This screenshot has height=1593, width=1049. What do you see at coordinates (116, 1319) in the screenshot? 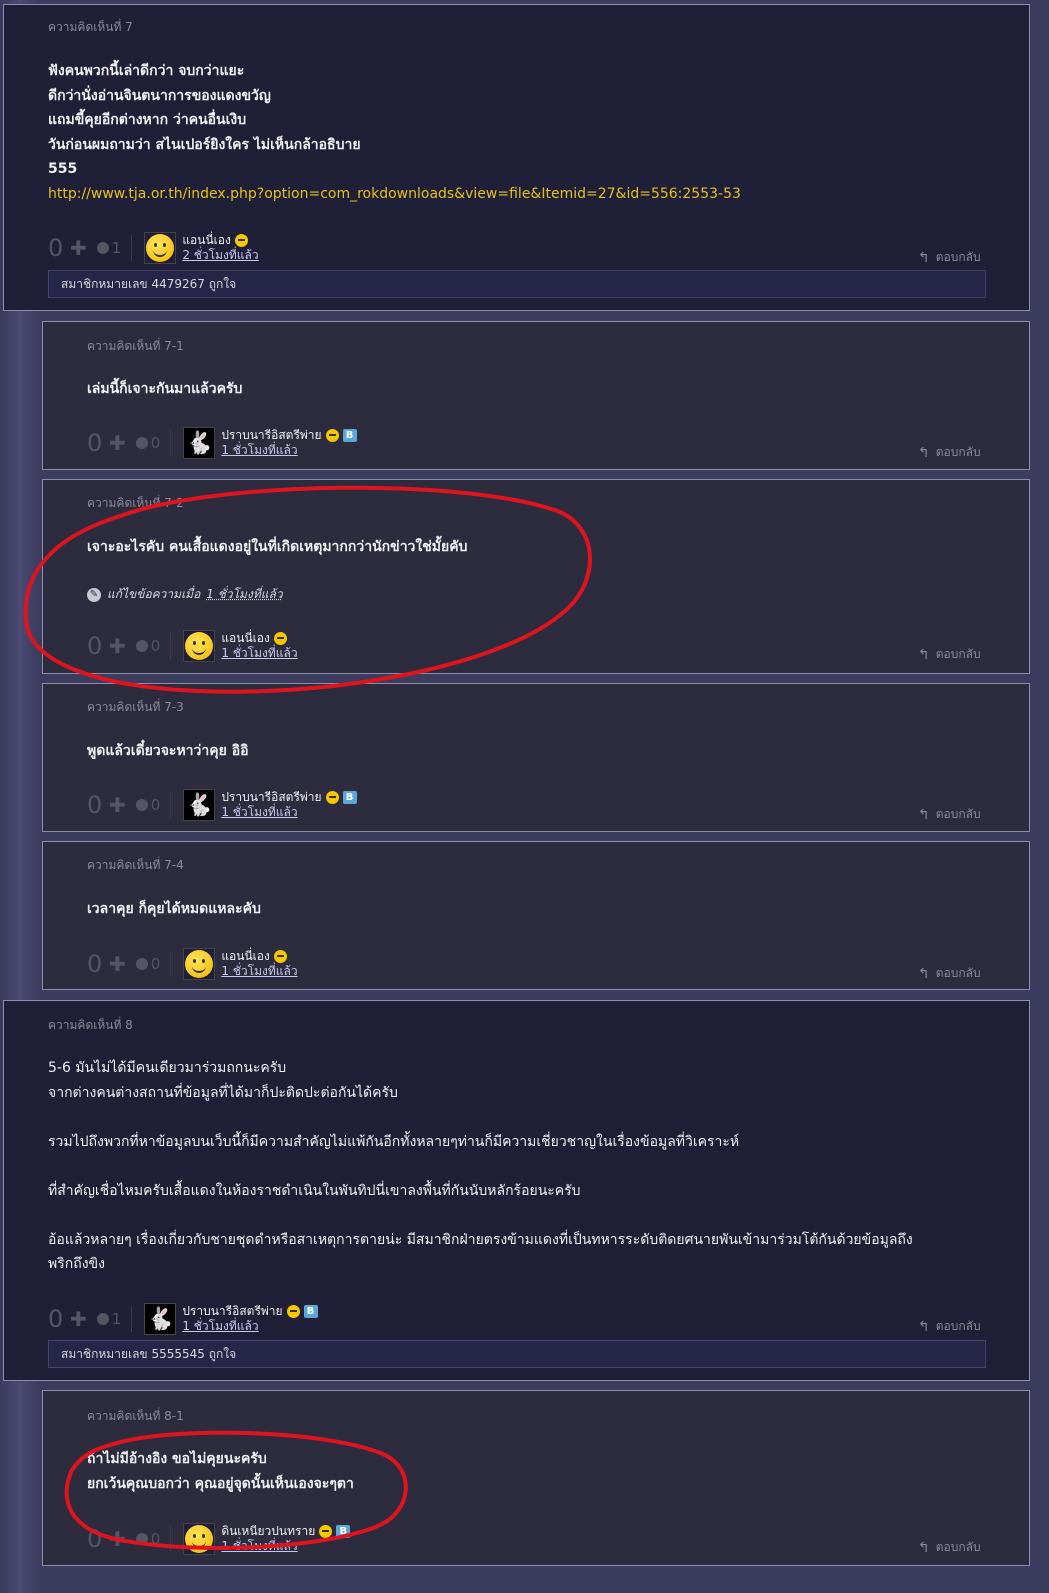
I see `emotion-count: 1` at bounding box center [116, 1319].